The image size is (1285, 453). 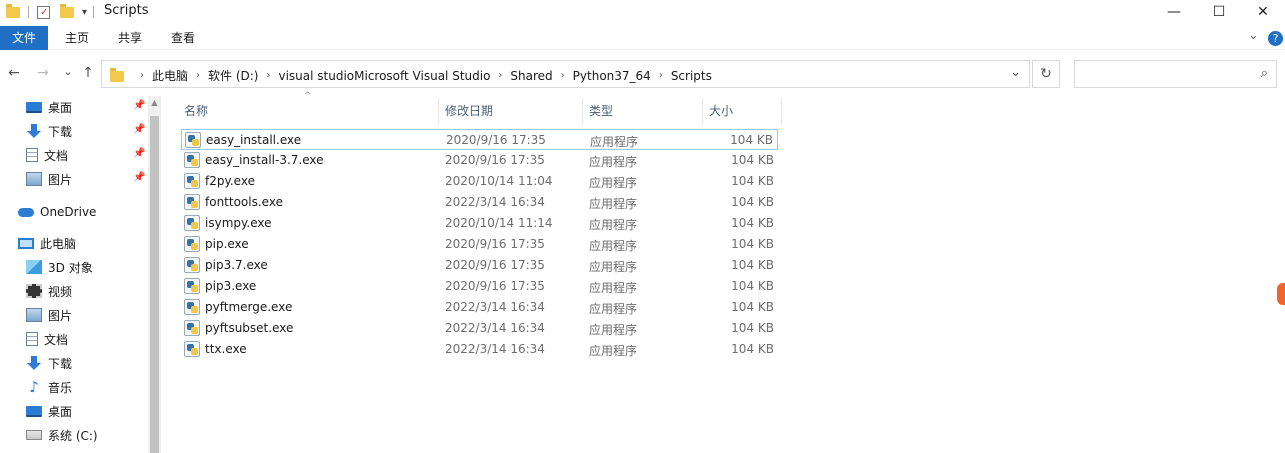 What do you see at coordinates (59, 267) in the screenshot?
I see `sidebar-item-3d-objects: 3D 对象` at bounding box center [59, 267].